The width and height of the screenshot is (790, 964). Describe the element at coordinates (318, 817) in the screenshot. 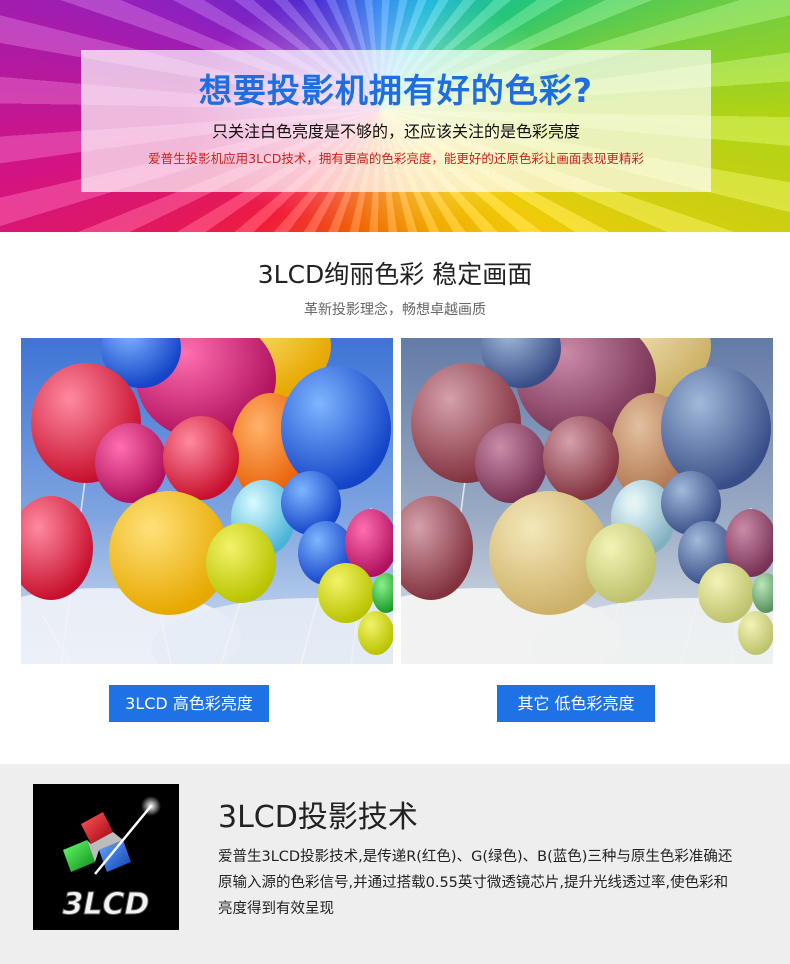

I see `tech-title: 3LCD投影技术` at that location.